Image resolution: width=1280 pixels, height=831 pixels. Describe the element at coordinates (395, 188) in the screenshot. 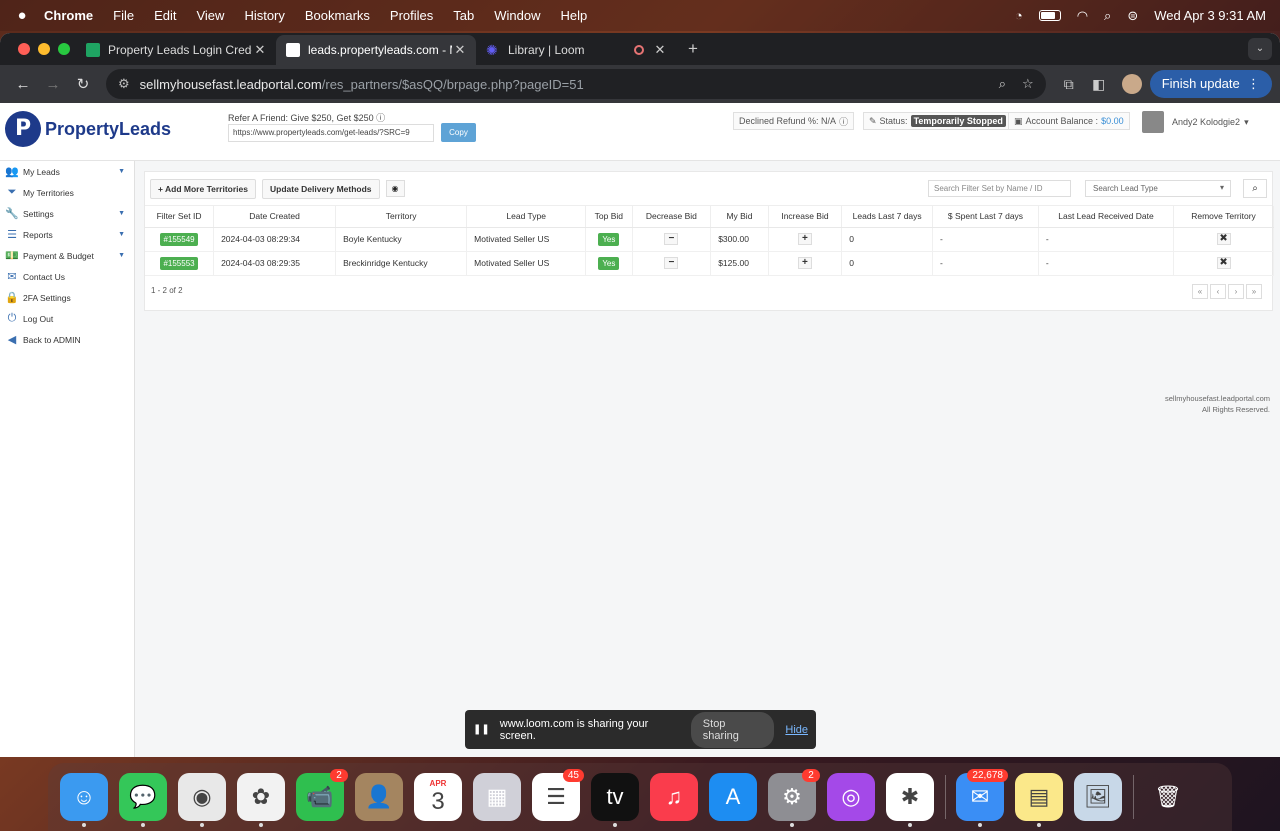

I see `eye-icon: ◉` at that location.